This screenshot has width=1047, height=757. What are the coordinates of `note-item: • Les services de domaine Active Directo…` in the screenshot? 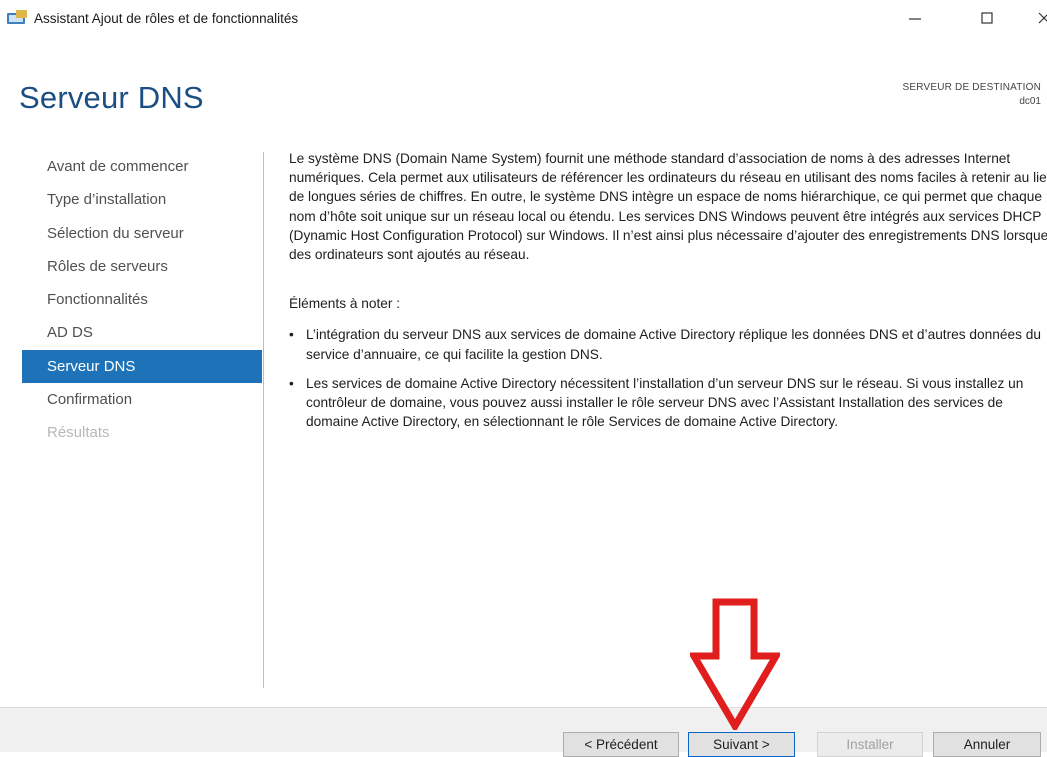 It's located at (668, 403).